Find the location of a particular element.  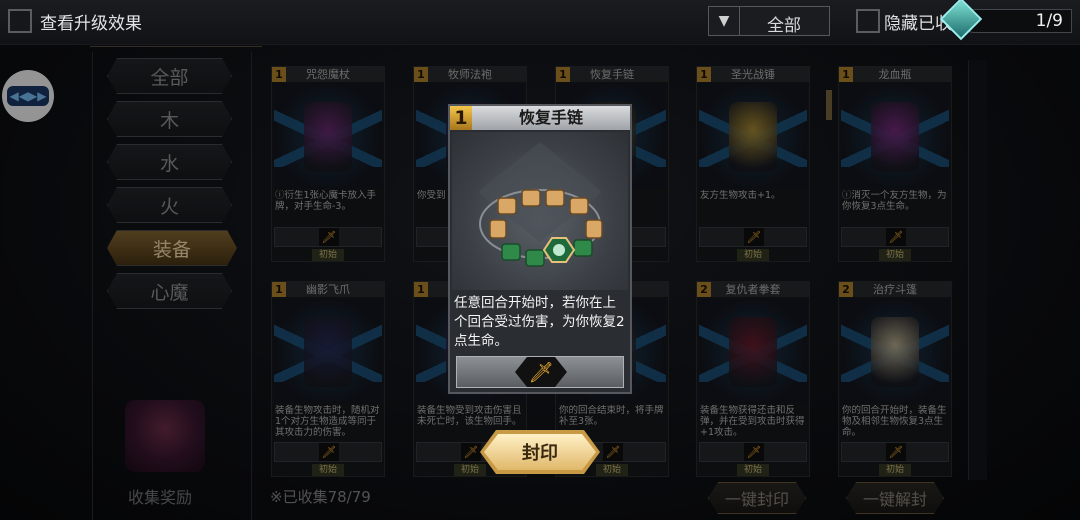

bracelet-art is located at coordinates (540, 211).